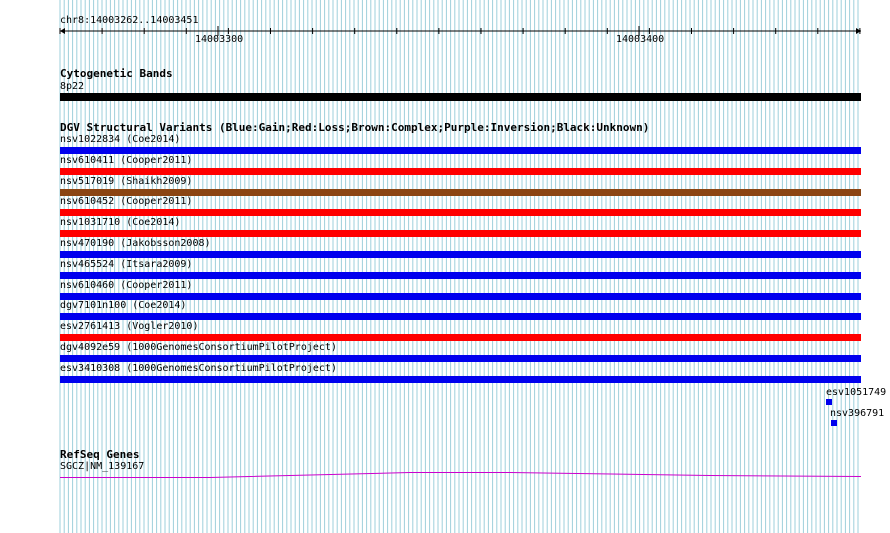 The image size is (890, 533). I want to click on dgv-feature-label: nsv610452 (Cooper2011), so click(126, 202).